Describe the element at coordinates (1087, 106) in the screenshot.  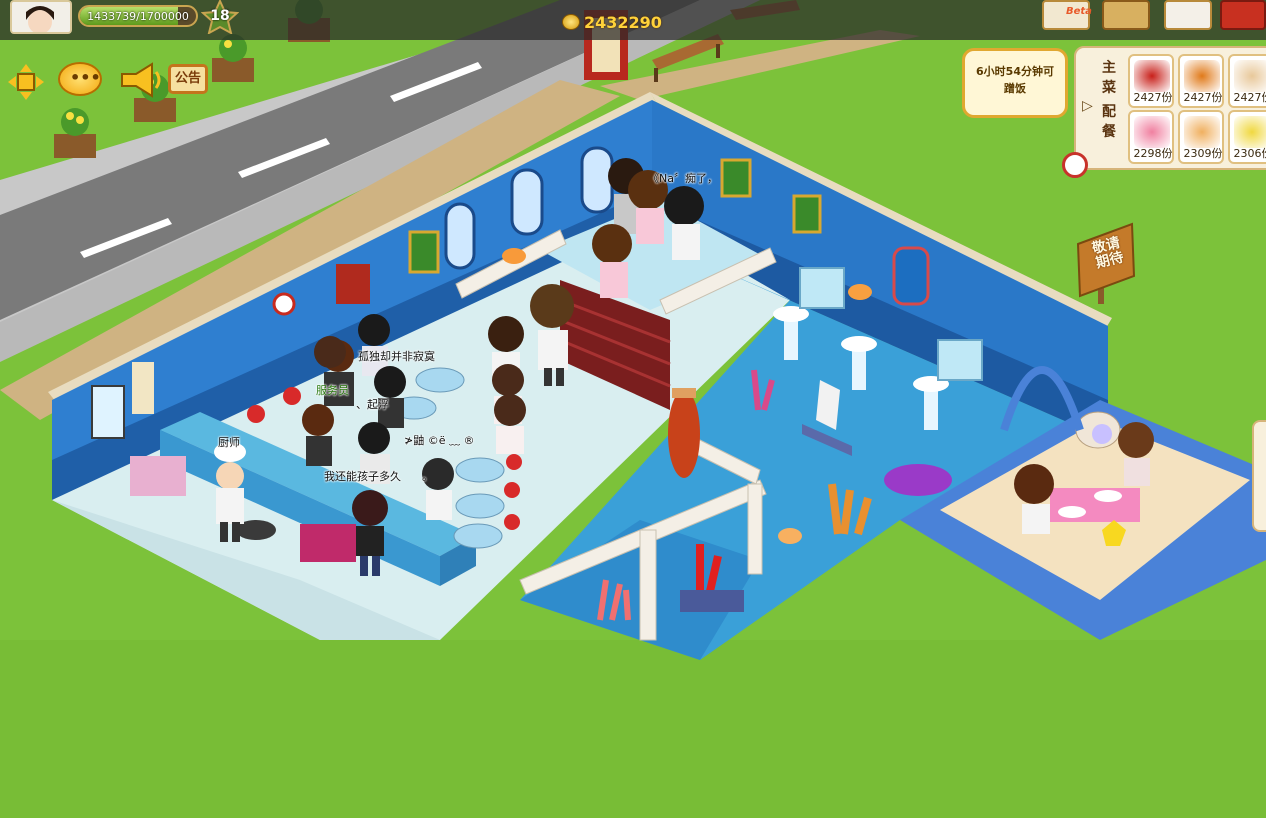
I see `collapse-arrow-icon: ▷` at that location.